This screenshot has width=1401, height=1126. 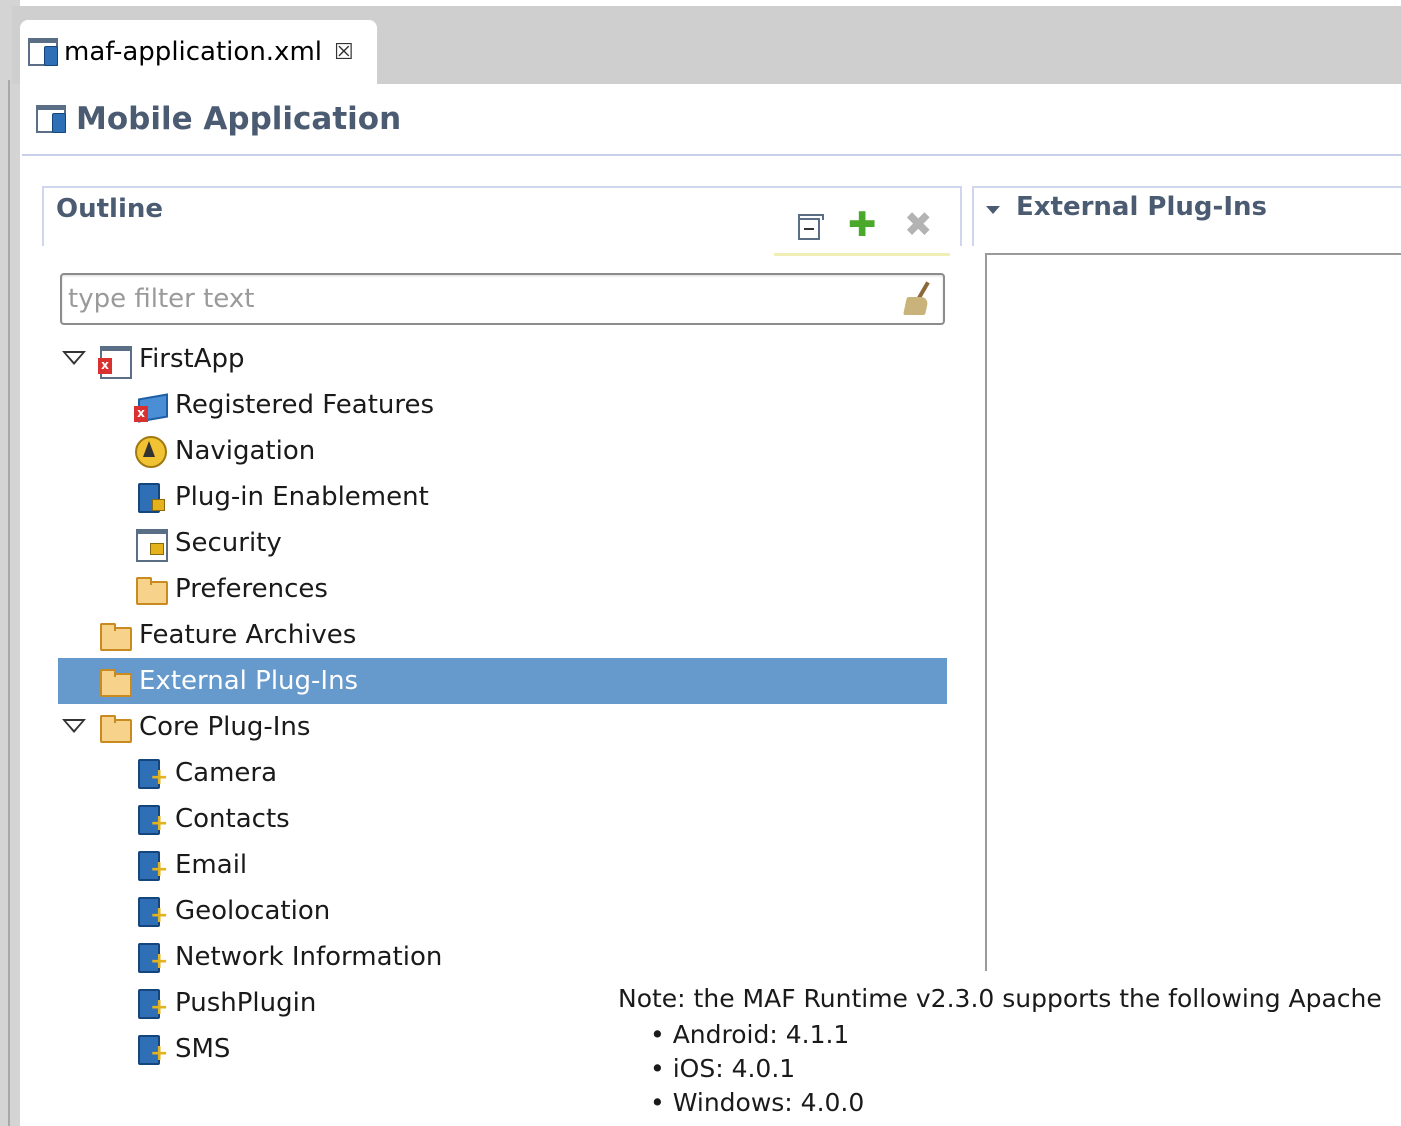 I want to click on left-window-frame, so click(x=10, y=563).